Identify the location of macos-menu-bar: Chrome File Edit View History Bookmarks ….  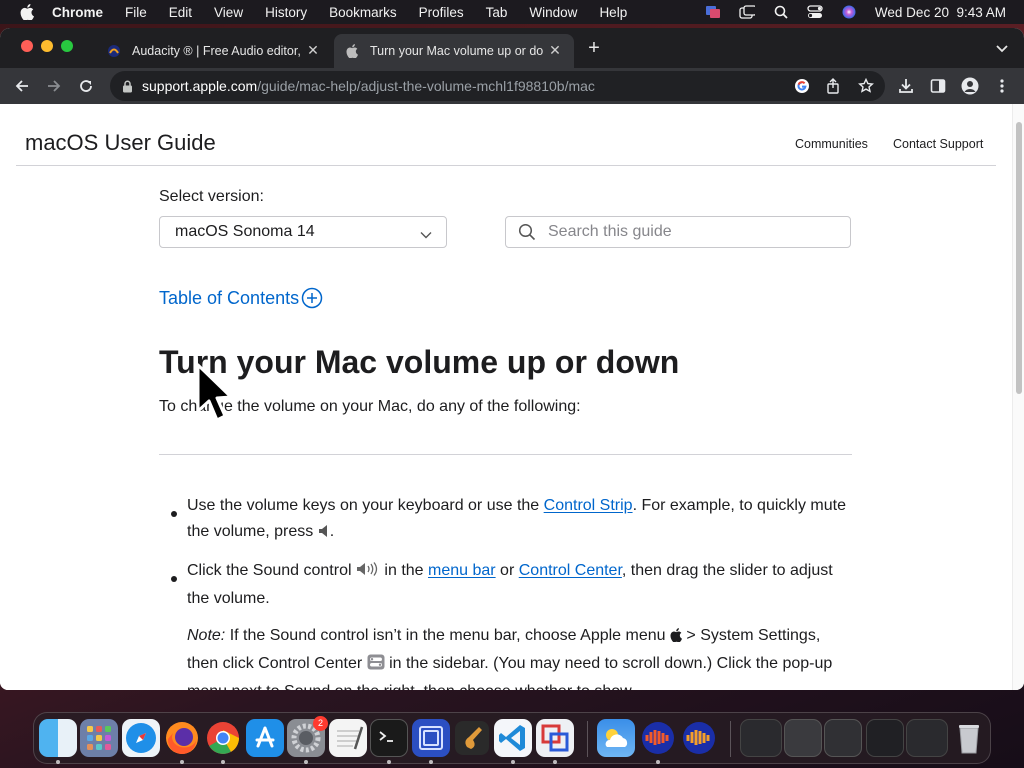
(512, 12).